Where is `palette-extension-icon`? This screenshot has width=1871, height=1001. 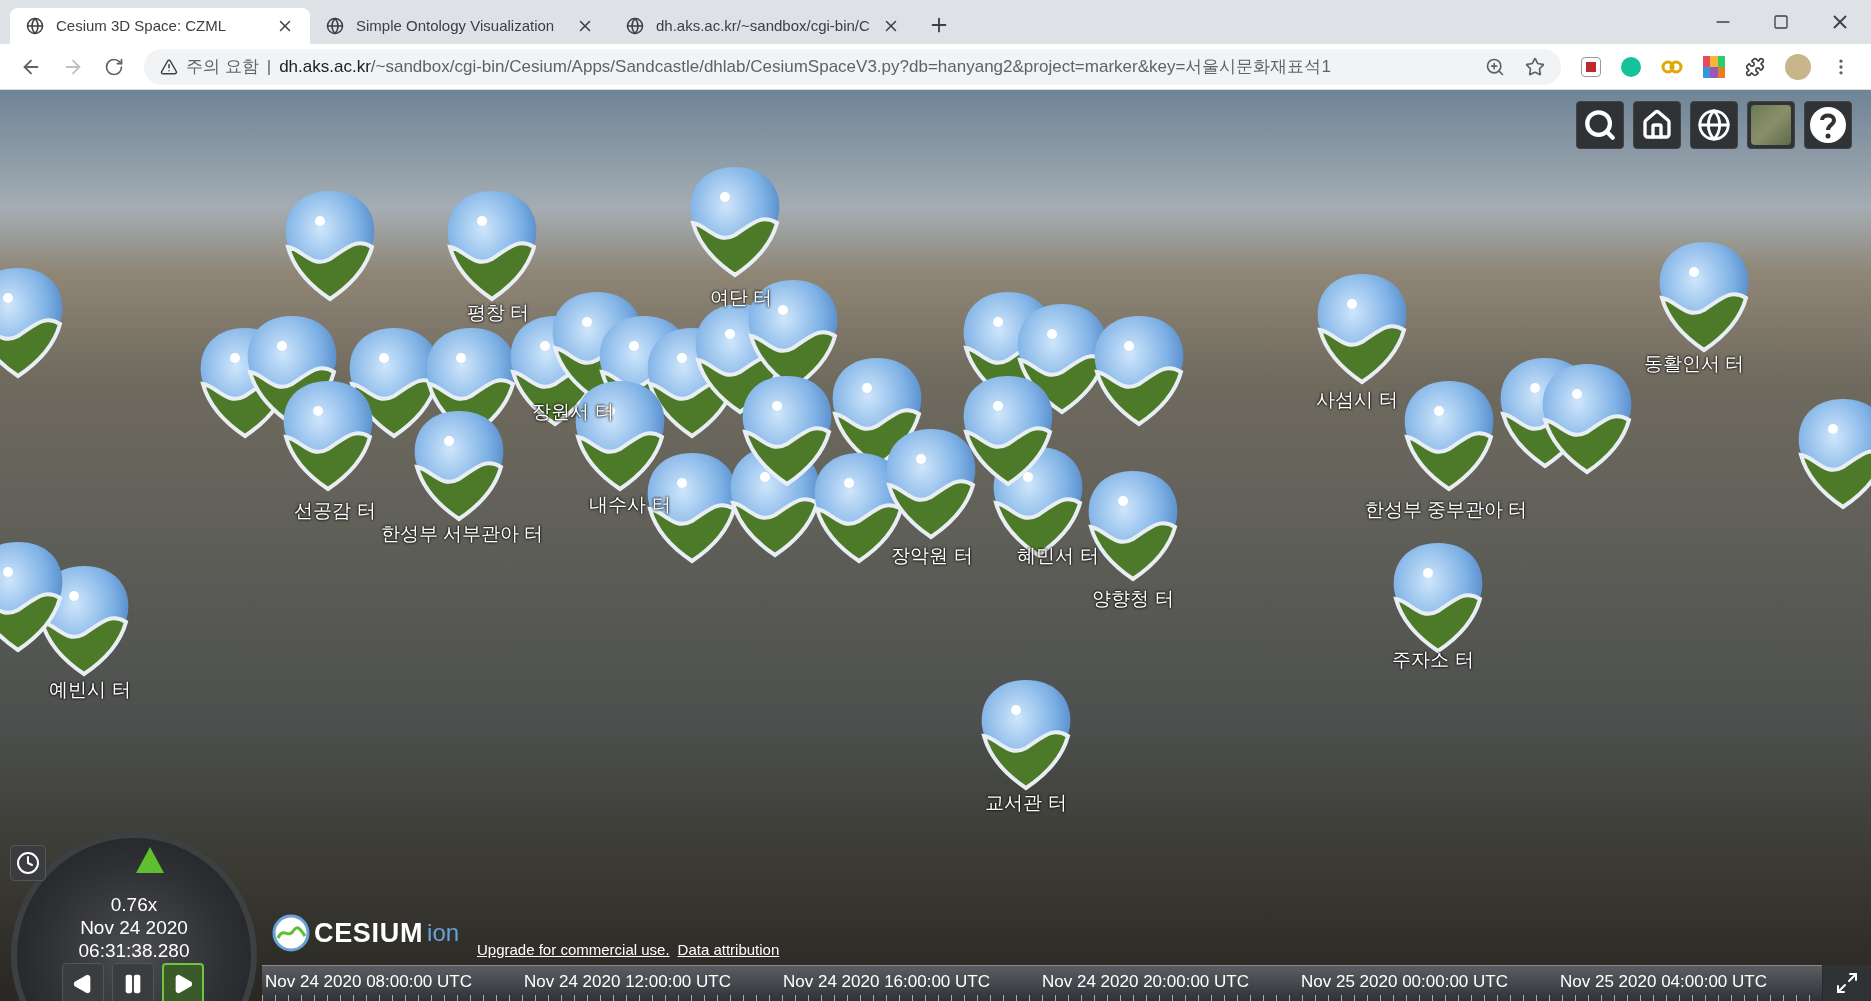
palette-extension-icon is located at coordinates (1714, 66).